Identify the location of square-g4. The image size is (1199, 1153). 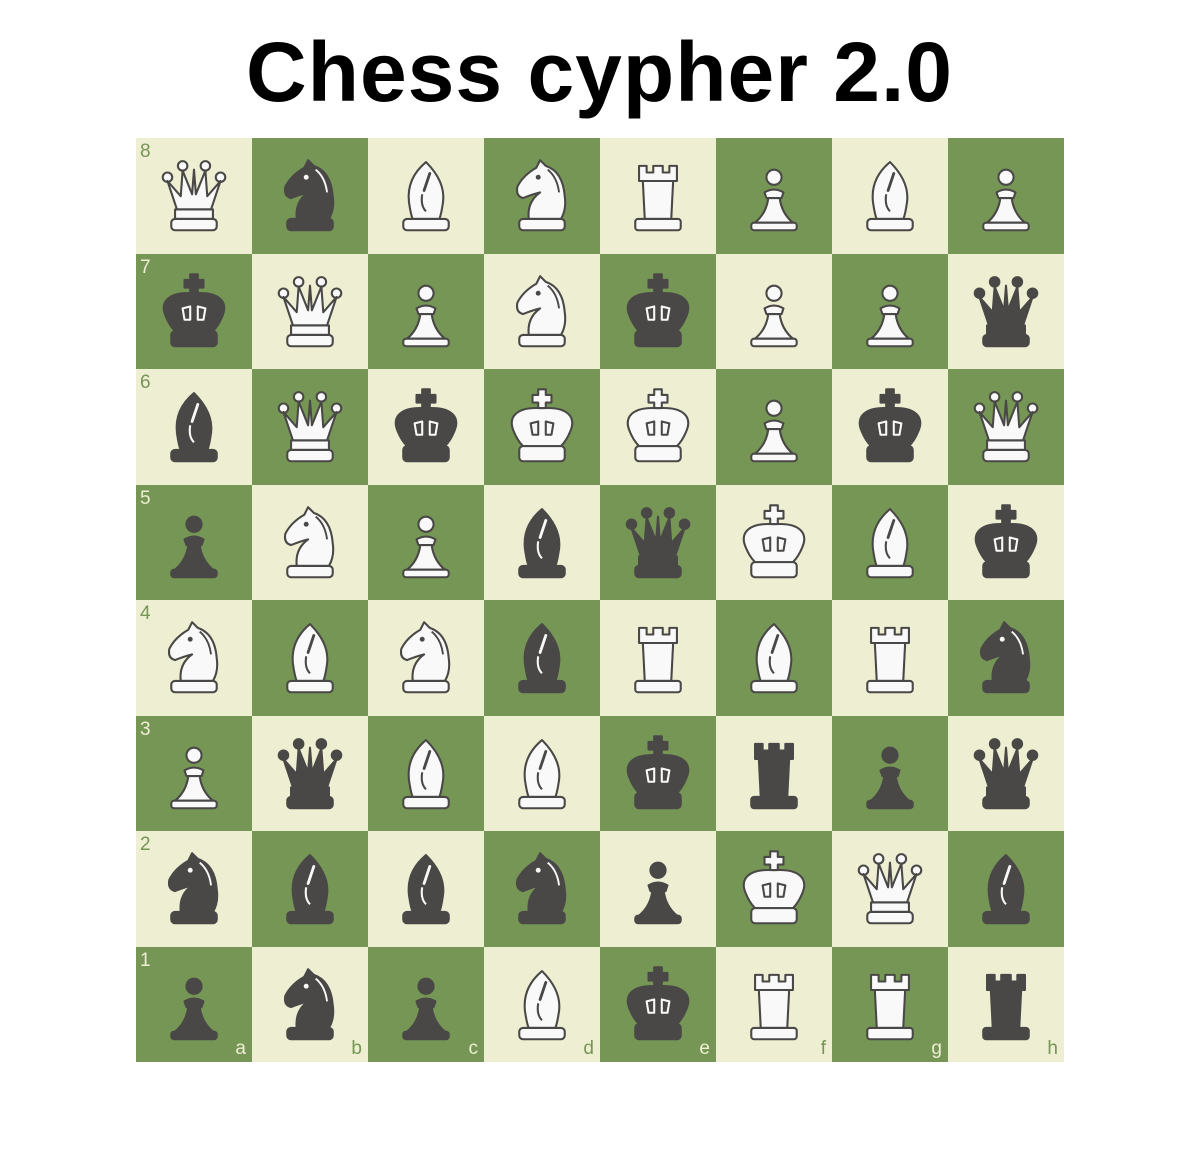
(890, 658).